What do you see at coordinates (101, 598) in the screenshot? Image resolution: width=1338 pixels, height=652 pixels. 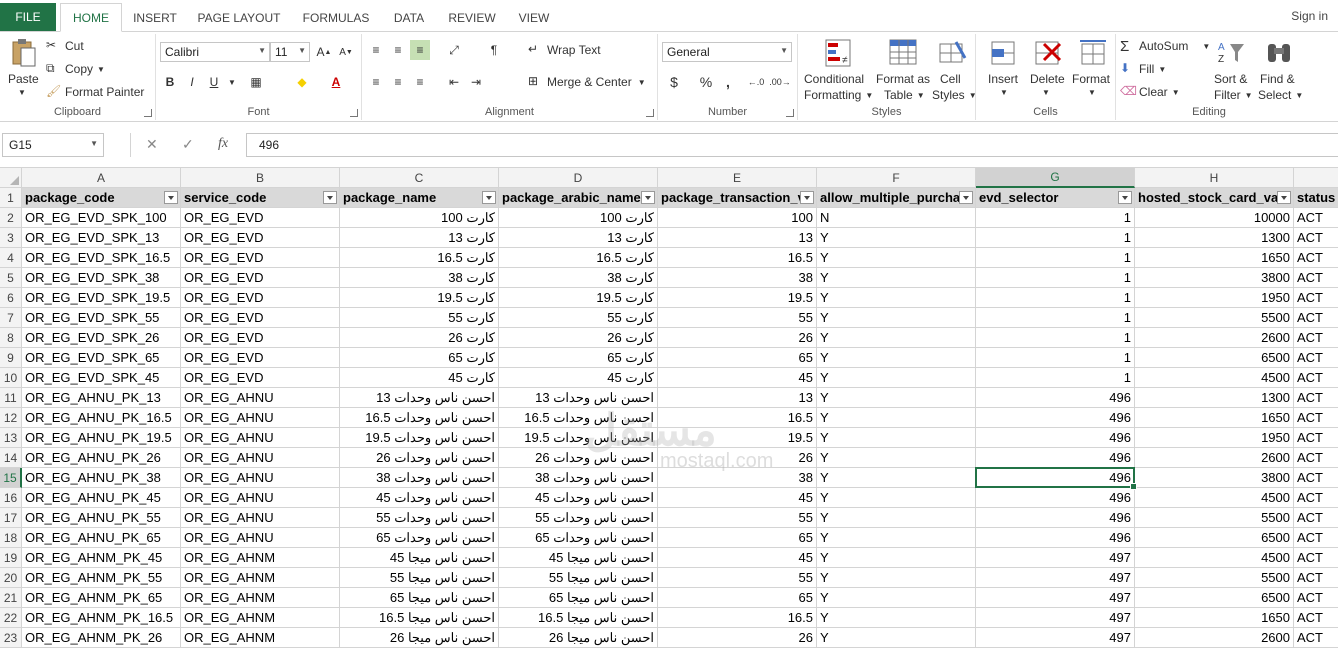 I see `cell: OR_EG_AHNM_PK_65` at bounding box center [101, 598].